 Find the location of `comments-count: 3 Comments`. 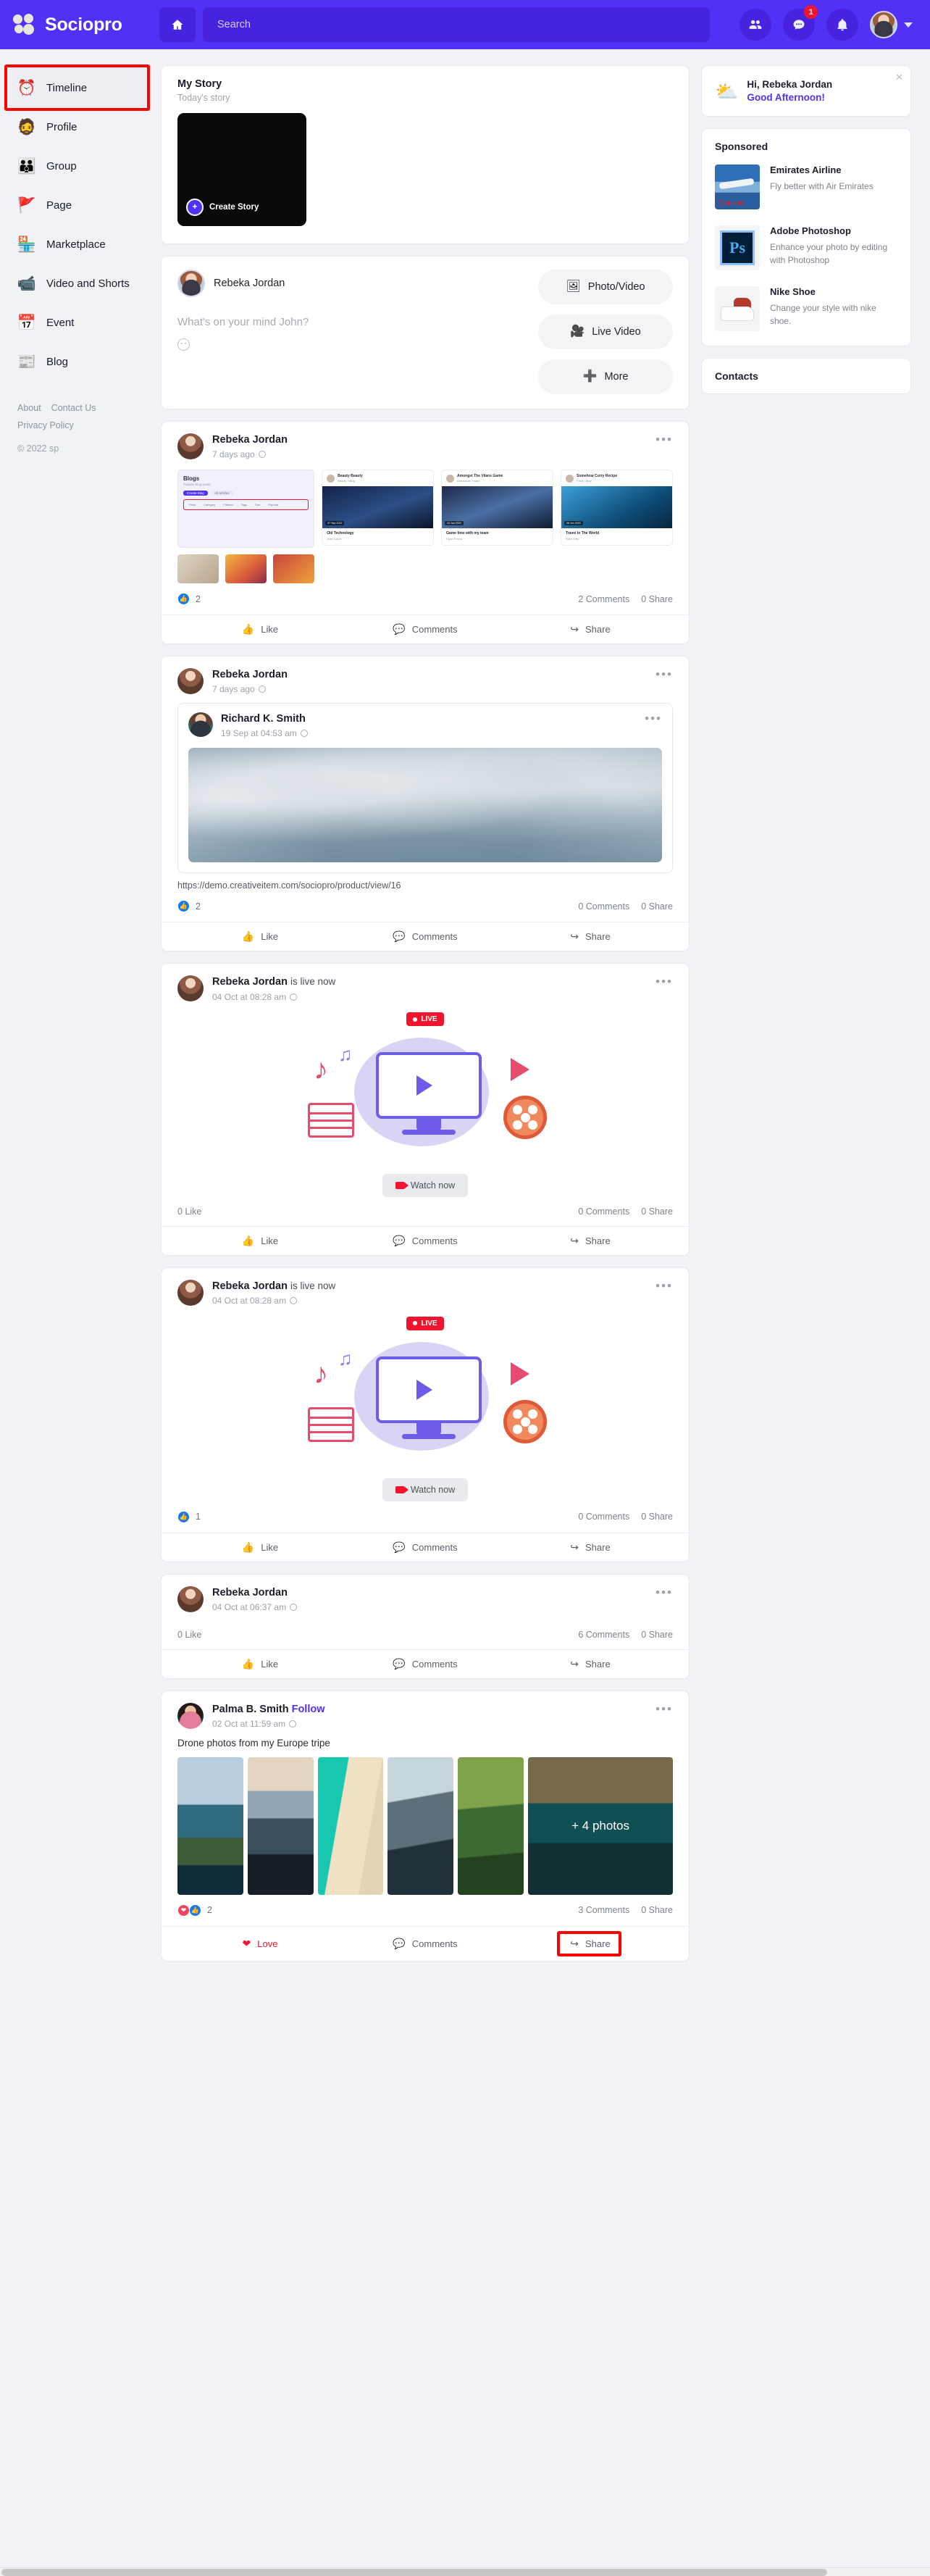

comments-count: 3 Comments is located at coordinates (603, 1910).